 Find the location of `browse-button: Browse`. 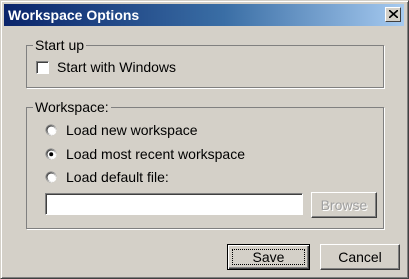

browse-button: Browse is located at coordinates (344, 205).